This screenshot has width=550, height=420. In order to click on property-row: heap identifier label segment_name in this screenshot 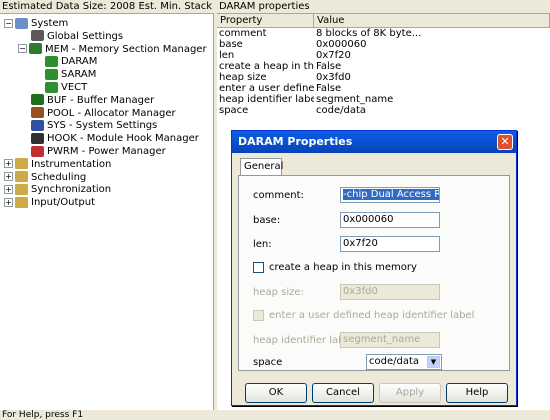, I will do `click(383, 99)`.